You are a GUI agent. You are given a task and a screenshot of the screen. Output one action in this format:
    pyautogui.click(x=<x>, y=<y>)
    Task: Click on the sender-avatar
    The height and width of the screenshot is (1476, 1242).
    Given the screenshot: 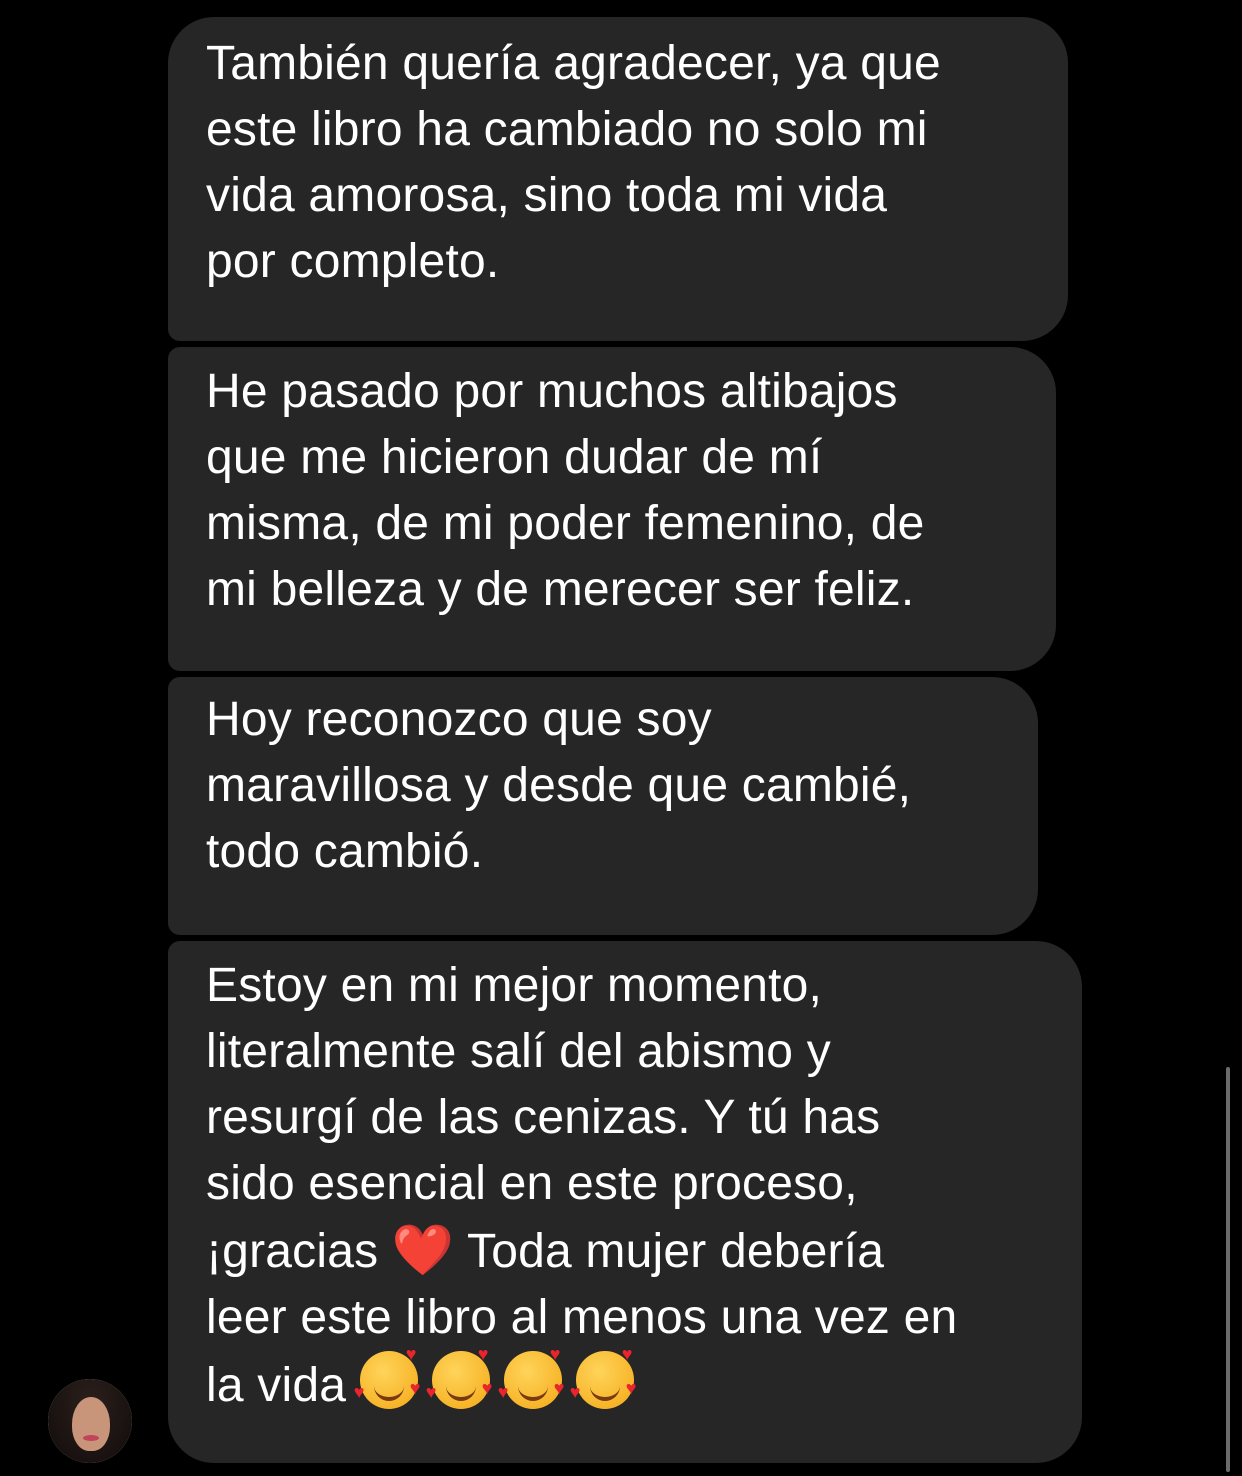 What is the action you would take?
    pyautogui.click(x=90, y=1421)
    